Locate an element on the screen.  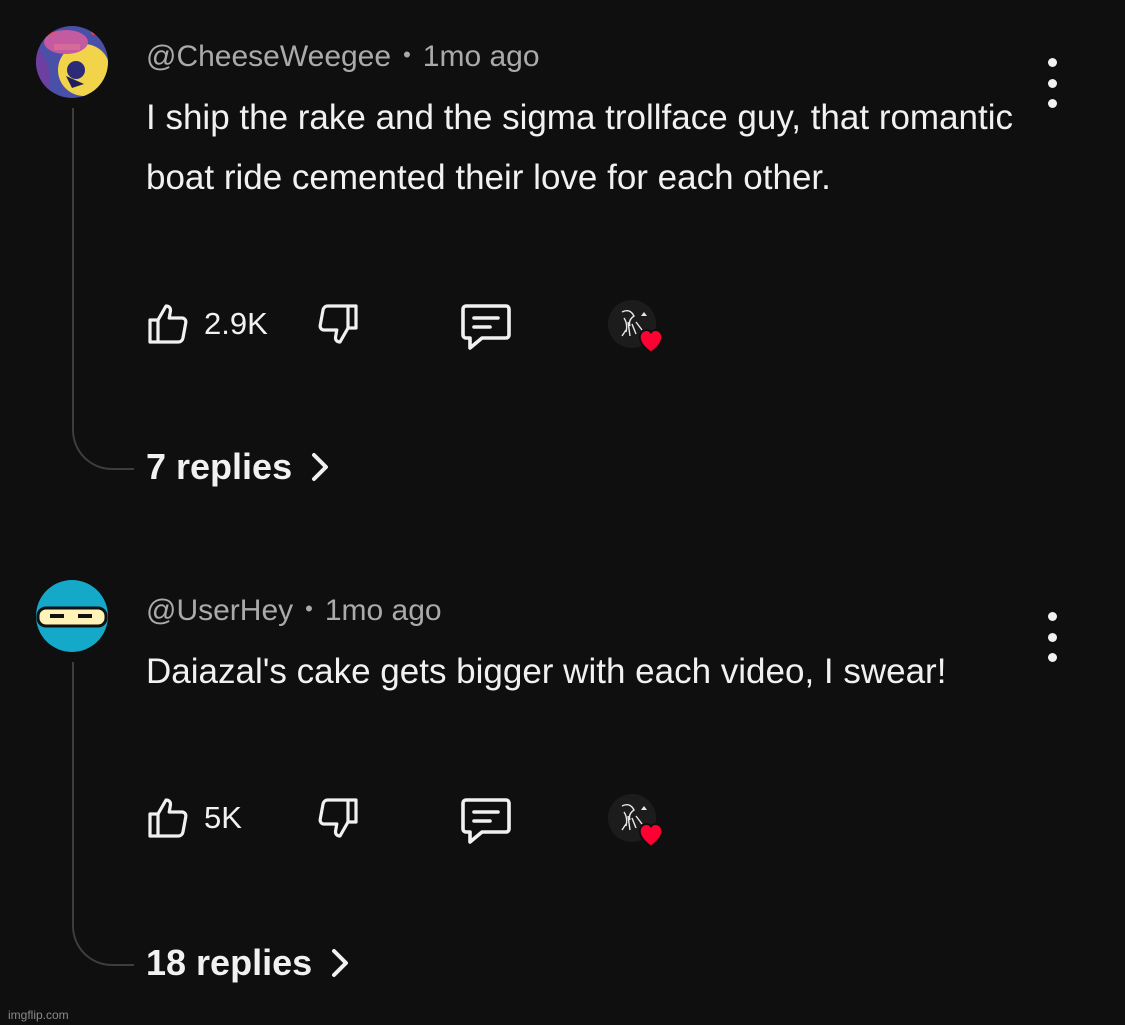
blue-ninja-avatar-icon is located at coordinates (72, 616).